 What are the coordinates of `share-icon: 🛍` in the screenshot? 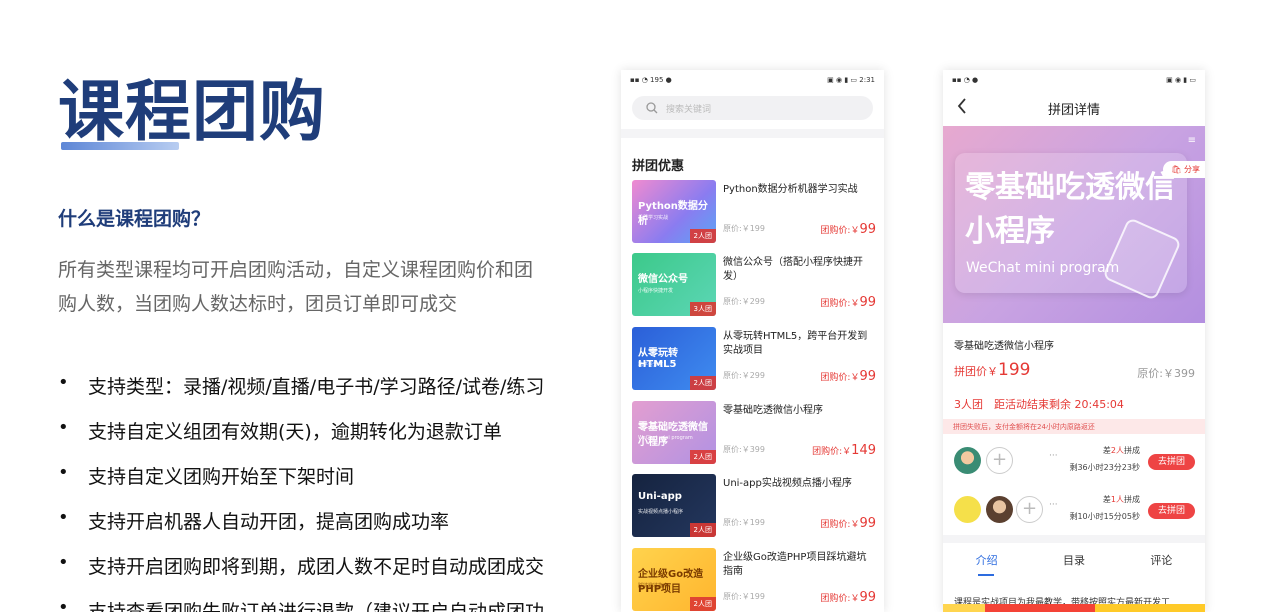 It's located at (1176, 169).